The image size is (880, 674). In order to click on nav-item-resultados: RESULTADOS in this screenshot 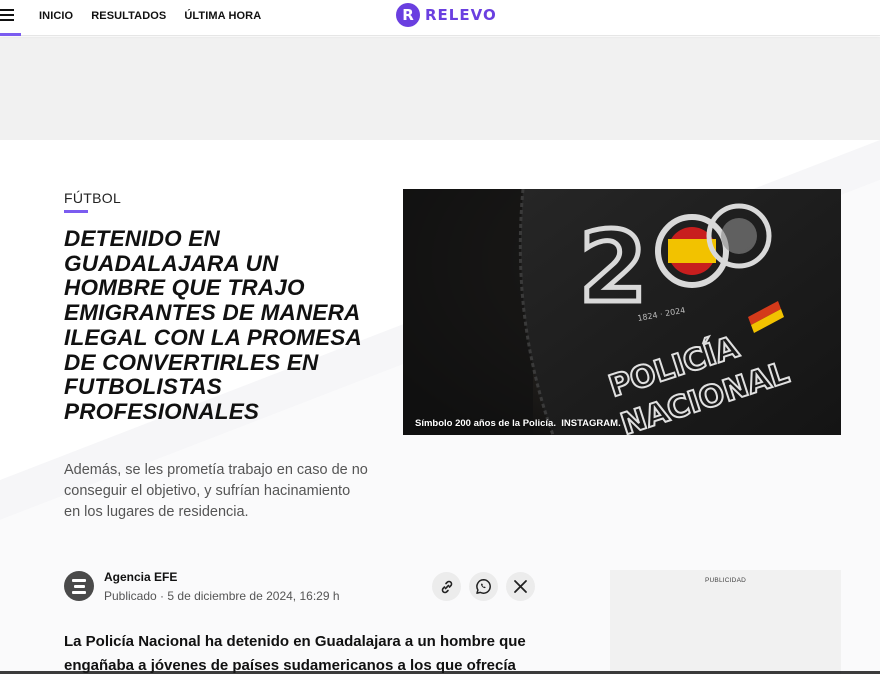, I will do `click(128, 16)`.